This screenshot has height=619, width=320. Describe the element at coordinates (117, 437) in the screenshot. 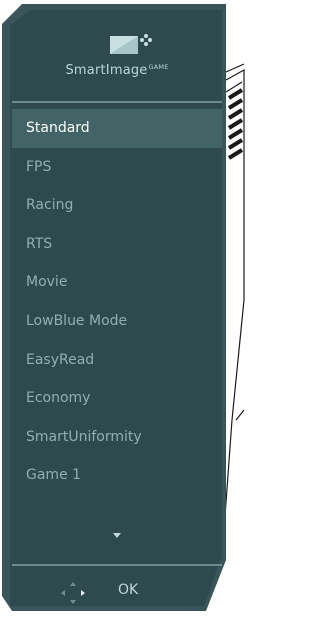

I see `menu-item-smartuniformity: SmartUniformity` at that location.